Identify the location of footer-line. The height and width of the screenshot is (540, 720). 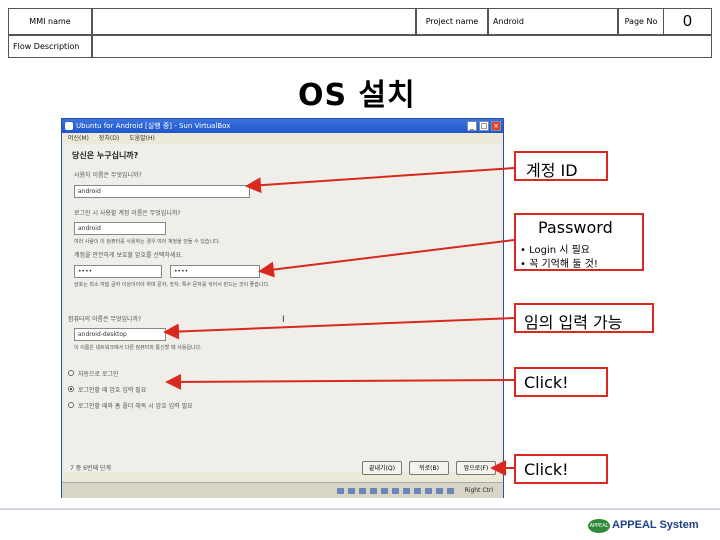
(360, 509).